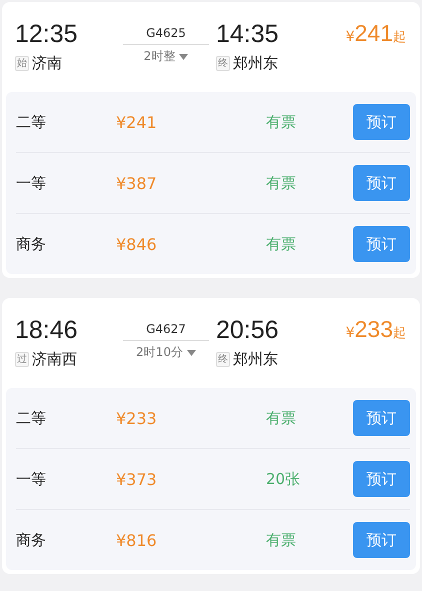 The image size is (422, 591). What do you see at coordinates (137, 479) in the screenshot?
I see `seat-price: ¥373` at bounding box center [137, 479].